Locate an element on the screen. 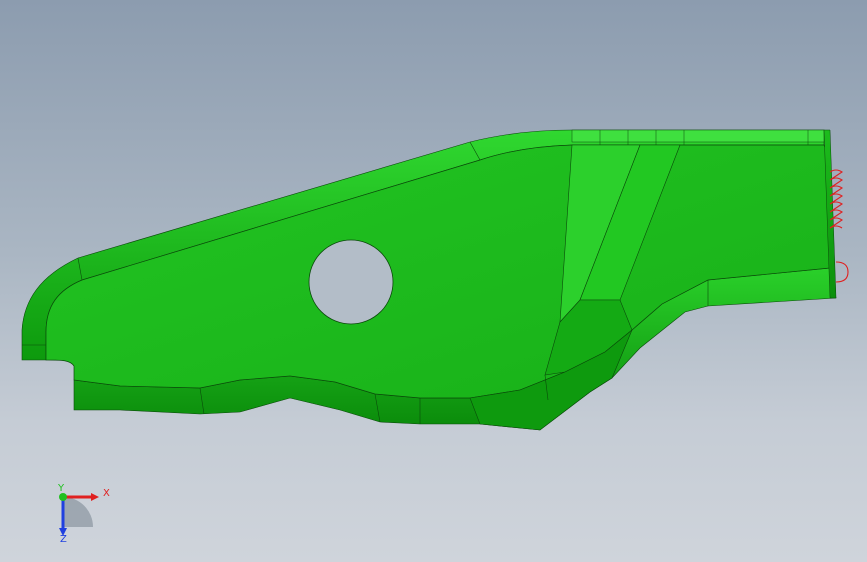  mounting-hole is located at coordinates (351, 282).